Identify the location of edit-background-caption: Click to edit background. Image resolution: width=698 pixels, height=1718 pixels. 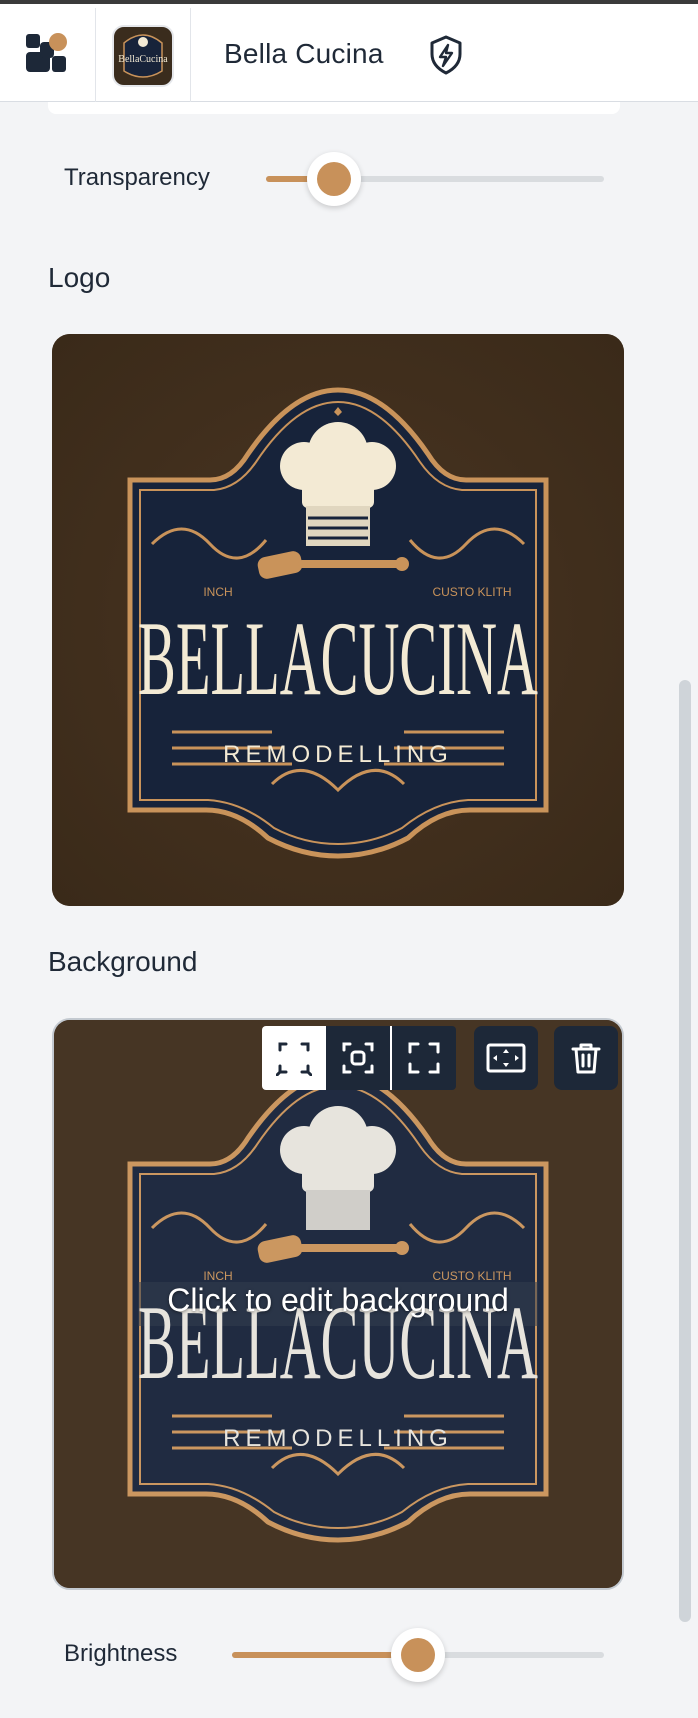
(338, 1300).